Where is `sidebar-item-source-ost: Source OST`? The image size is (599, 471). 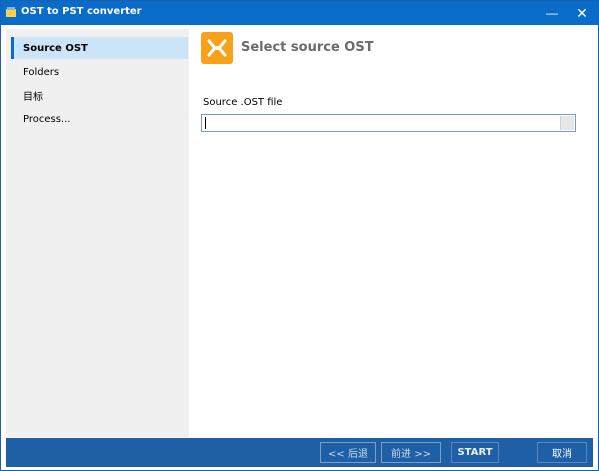 sidebar-item-source-ost: Source OST is located at coordinates (99, 48).